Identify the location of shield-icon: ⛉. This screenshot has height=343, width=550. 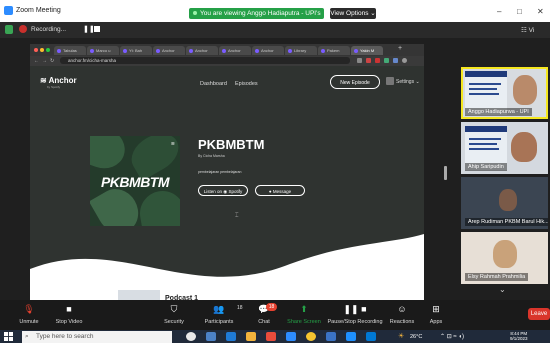
(174, 309).